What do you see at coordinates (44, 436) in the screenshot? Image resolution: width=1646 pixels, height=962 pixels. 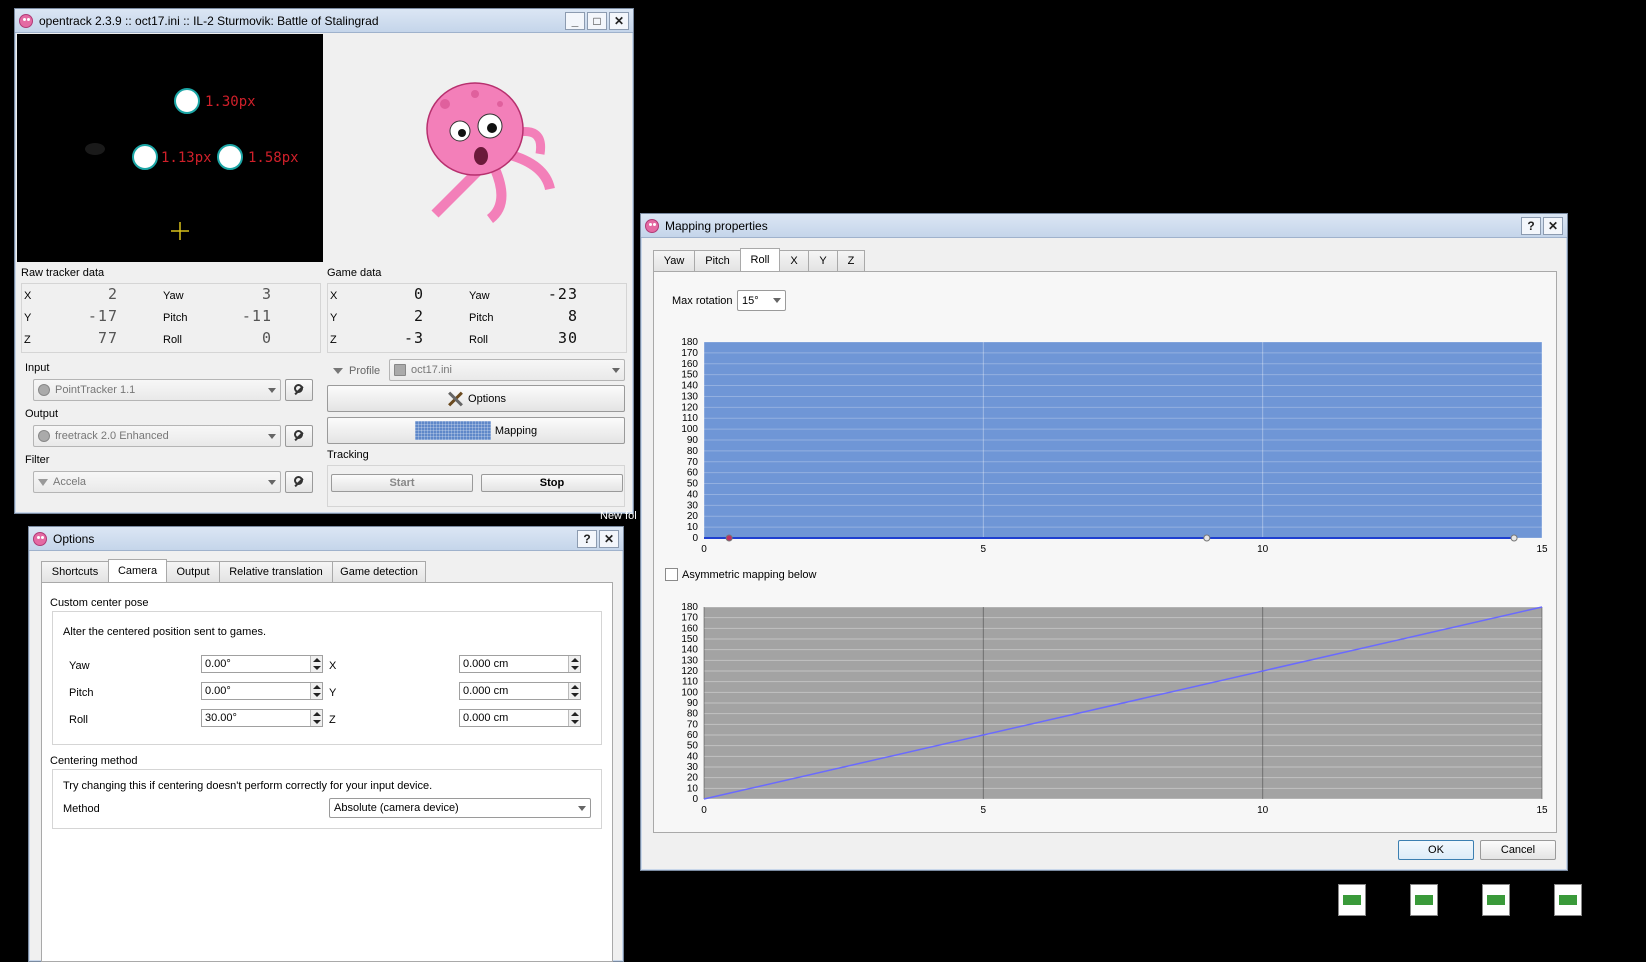 I see `protocol-icon` at bounding box center [44, 436].